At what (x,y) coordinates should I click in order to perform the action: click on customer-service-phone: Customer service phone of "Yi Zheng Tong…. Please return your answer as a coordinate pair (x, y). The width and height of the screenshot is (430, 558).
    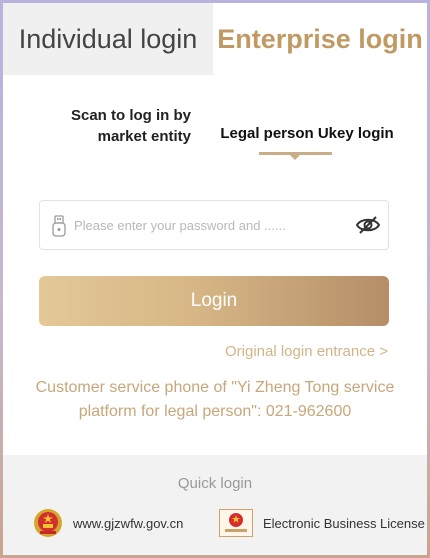
    Looking at the image, I should click on (215, 399).